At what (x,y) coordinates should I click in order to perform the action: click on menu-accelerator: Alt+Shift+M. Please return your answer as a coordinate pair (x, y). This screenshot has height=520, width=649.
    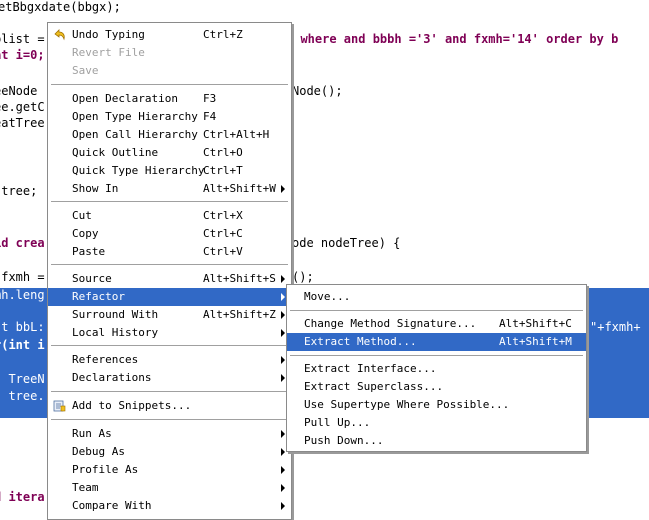
    Looking at the image, I should click on (535, 341).